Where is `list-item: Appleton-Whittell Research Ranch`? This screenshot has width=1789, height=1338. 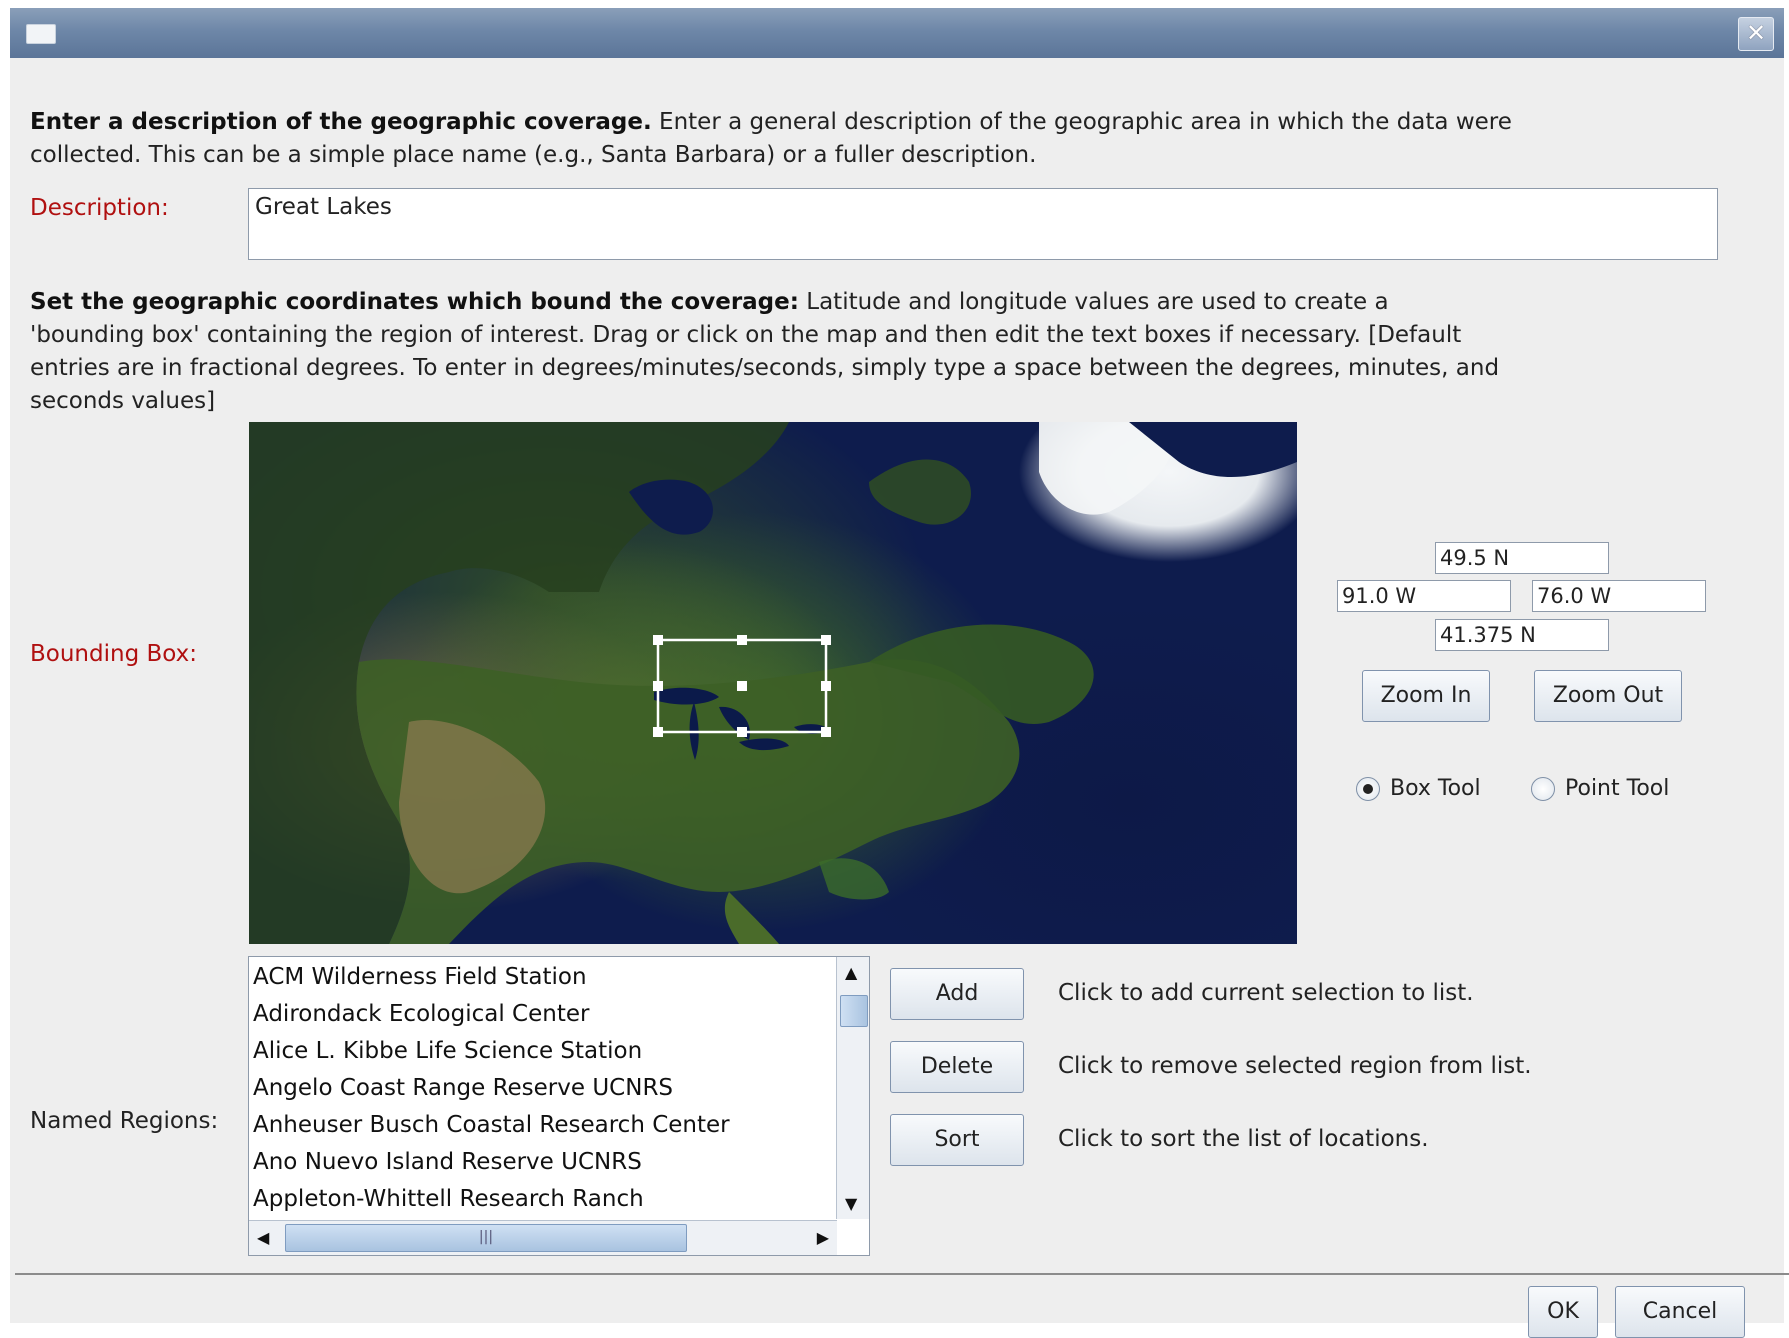
list-item: Appleton-Whittell Research Ranch is located at coordinates (543, 1199).